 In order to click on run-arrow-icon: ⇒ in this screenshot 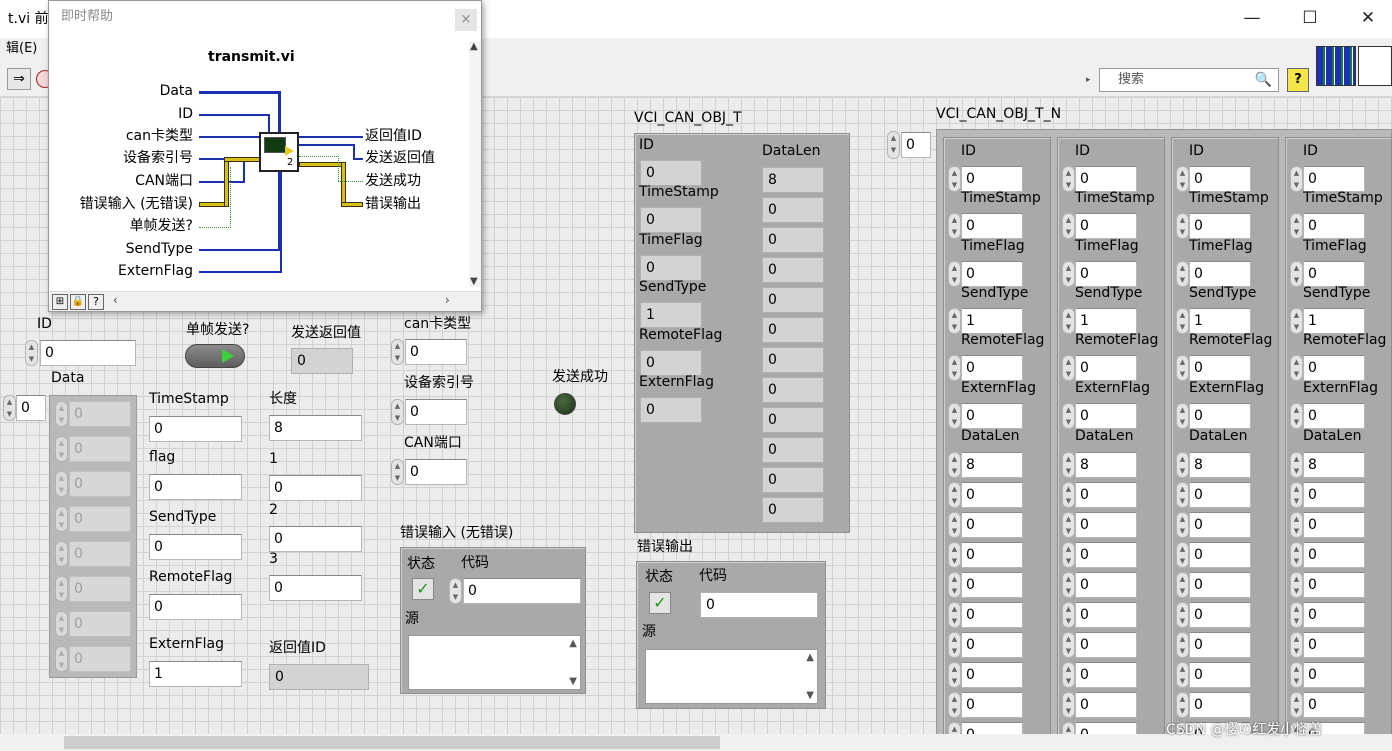, I will do `click(19, 79)`.